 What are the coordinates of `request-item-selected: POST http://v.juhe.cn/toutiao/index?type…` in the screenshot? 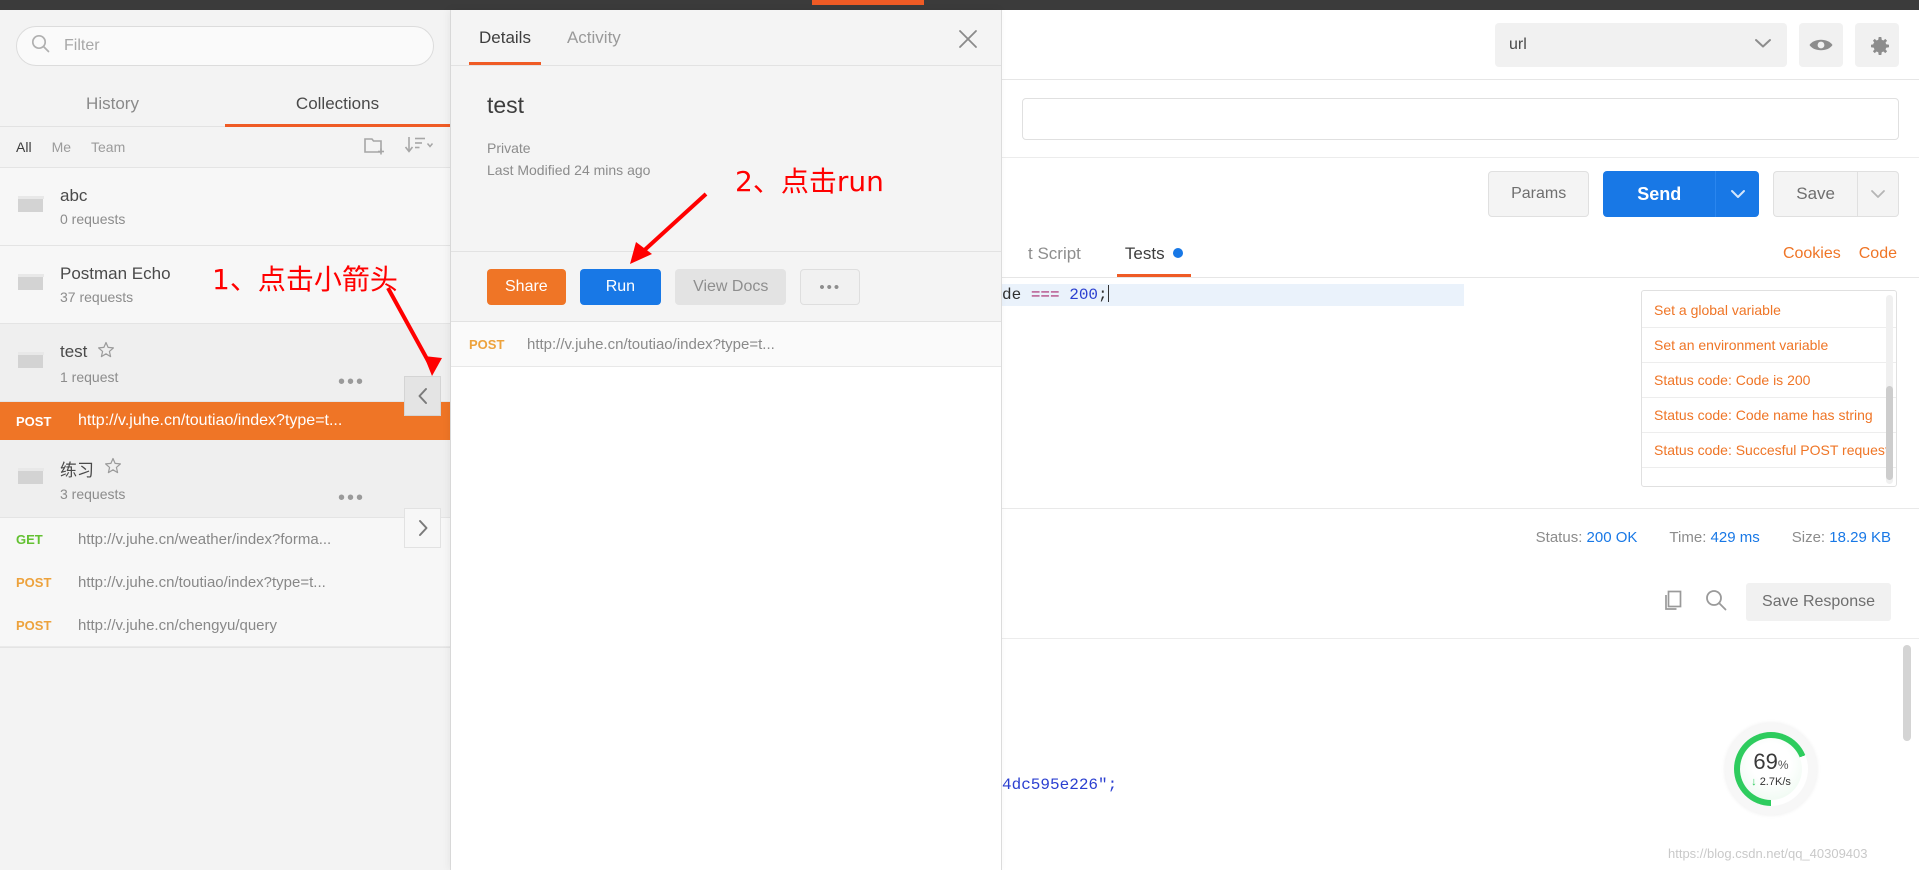 It's located at (225, 421).